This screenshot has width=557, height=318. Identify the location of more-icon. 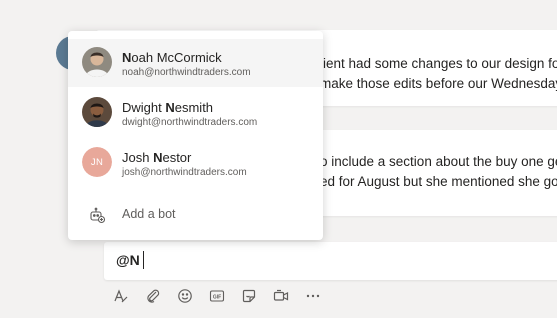
(313, 296).